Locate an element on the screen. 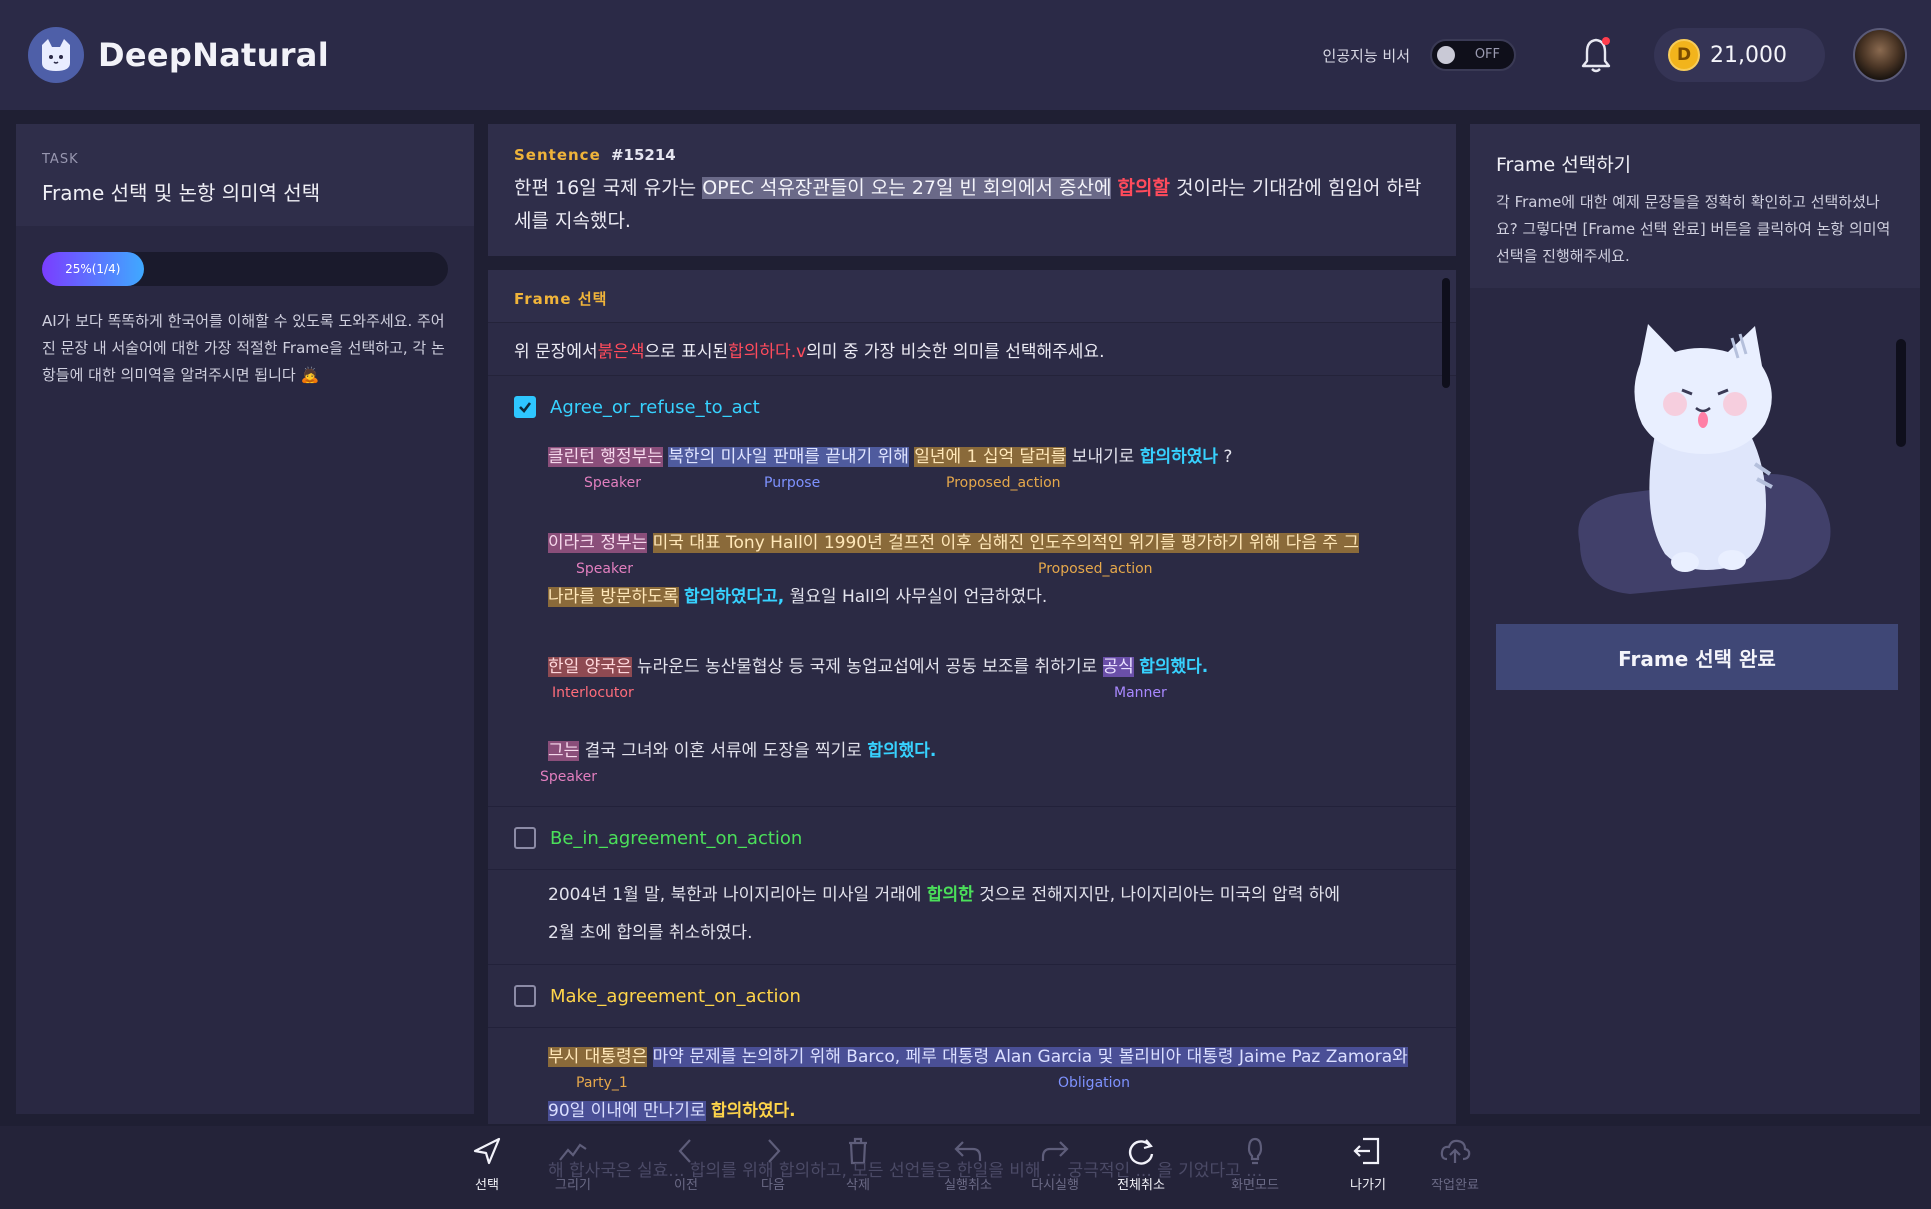  example-text: 뉴라운드 농산물협상 등 국제 농업교섭에서 공동 보조를 취하기로 is located at coordinates (867, 667).